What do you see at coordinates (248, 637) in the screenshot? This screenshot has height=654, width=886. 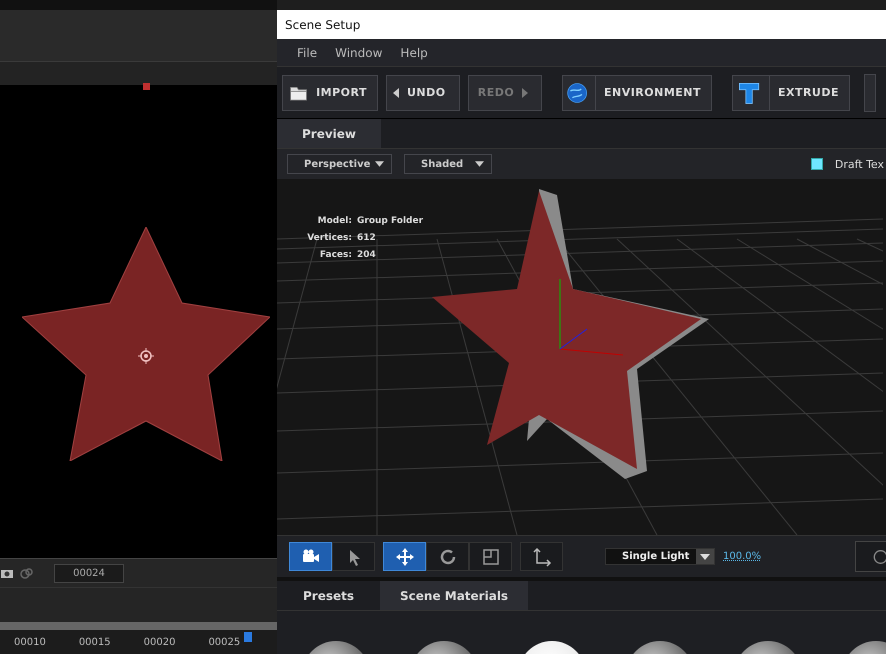 I see `playhead-icon` at bounding box center [248, 637].